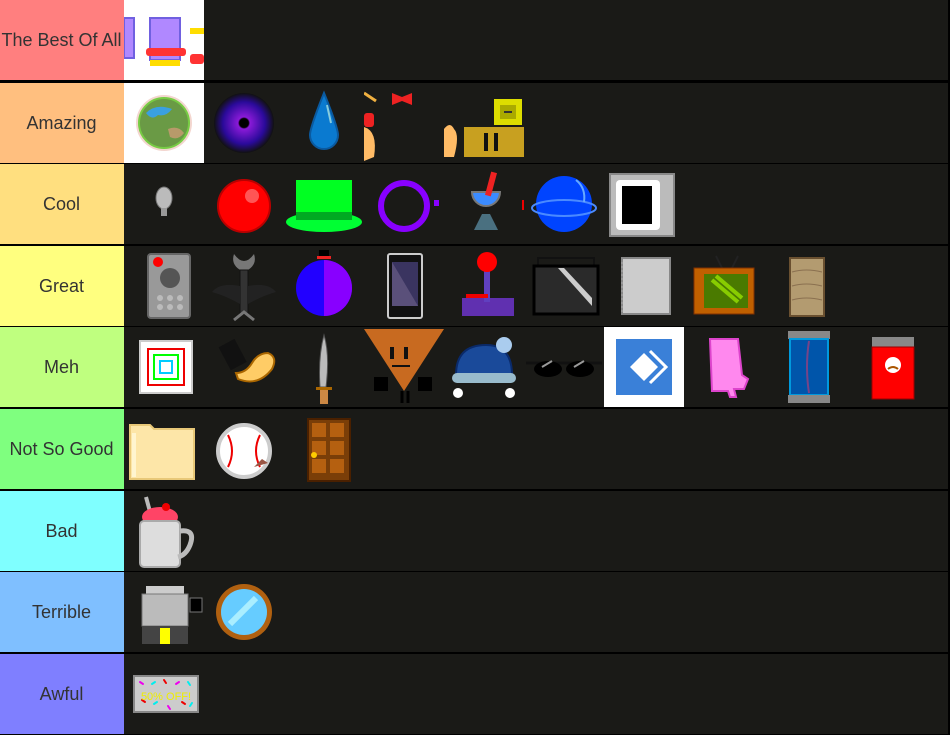  Describe the element at coordinates (536, 693) in the screenshot. I see `tier-items: 50% OFF!` at that location.